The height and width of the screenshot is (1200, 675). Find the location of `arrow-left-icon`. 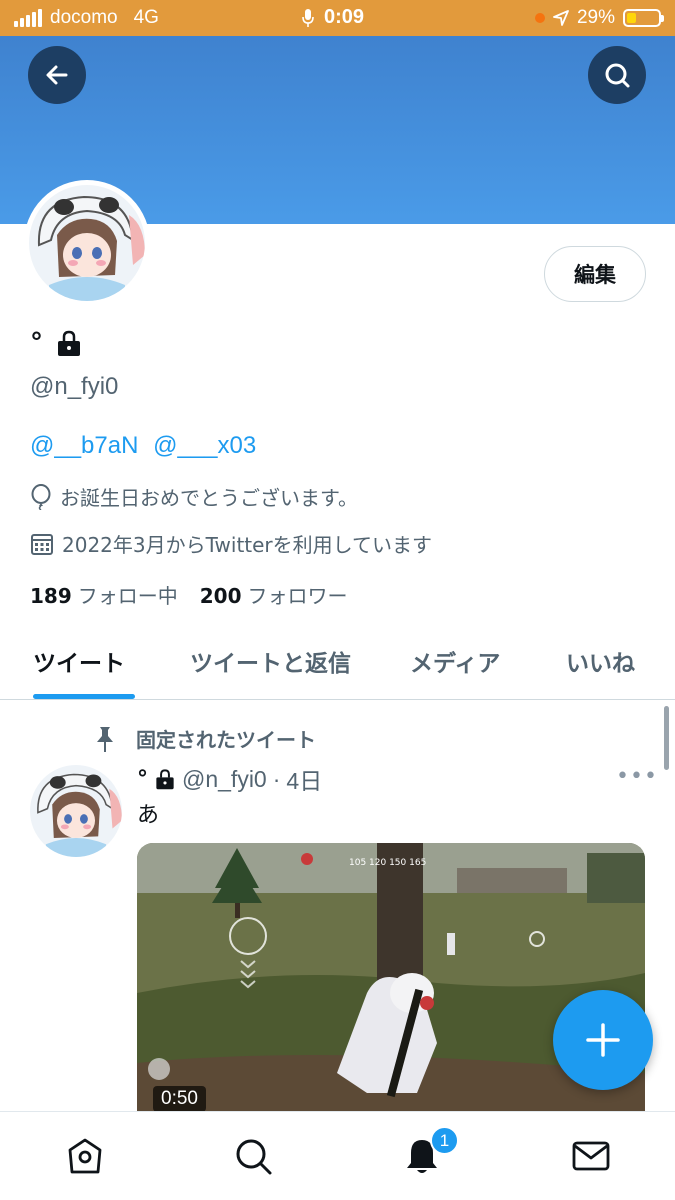

arrow-left-icon is located at coordinates (57, 75).